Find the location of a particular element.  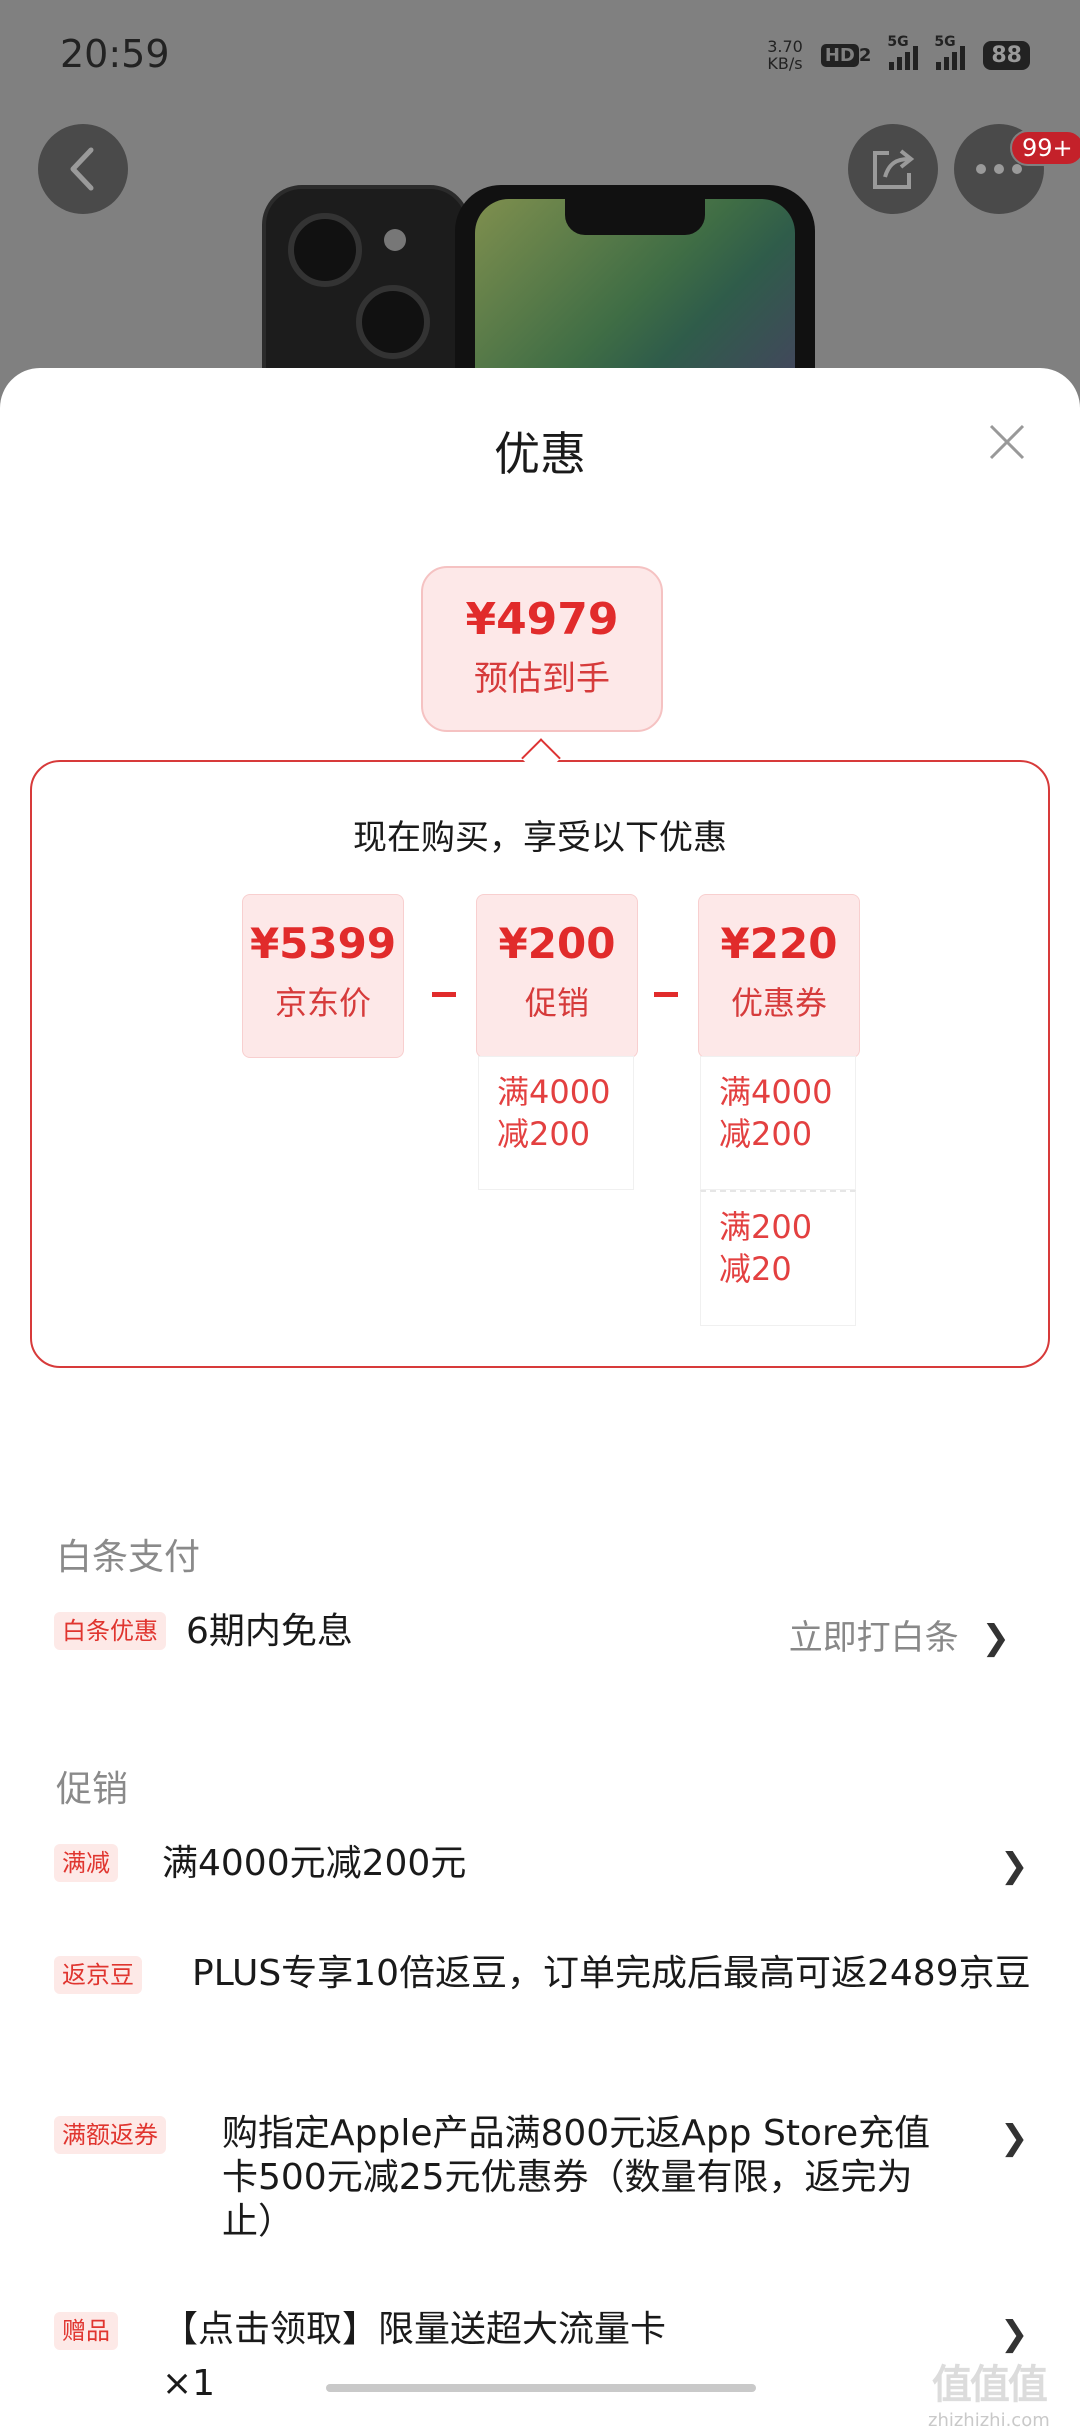

net-speed: 3.70 KB/s is located at coordinates (785, 55).